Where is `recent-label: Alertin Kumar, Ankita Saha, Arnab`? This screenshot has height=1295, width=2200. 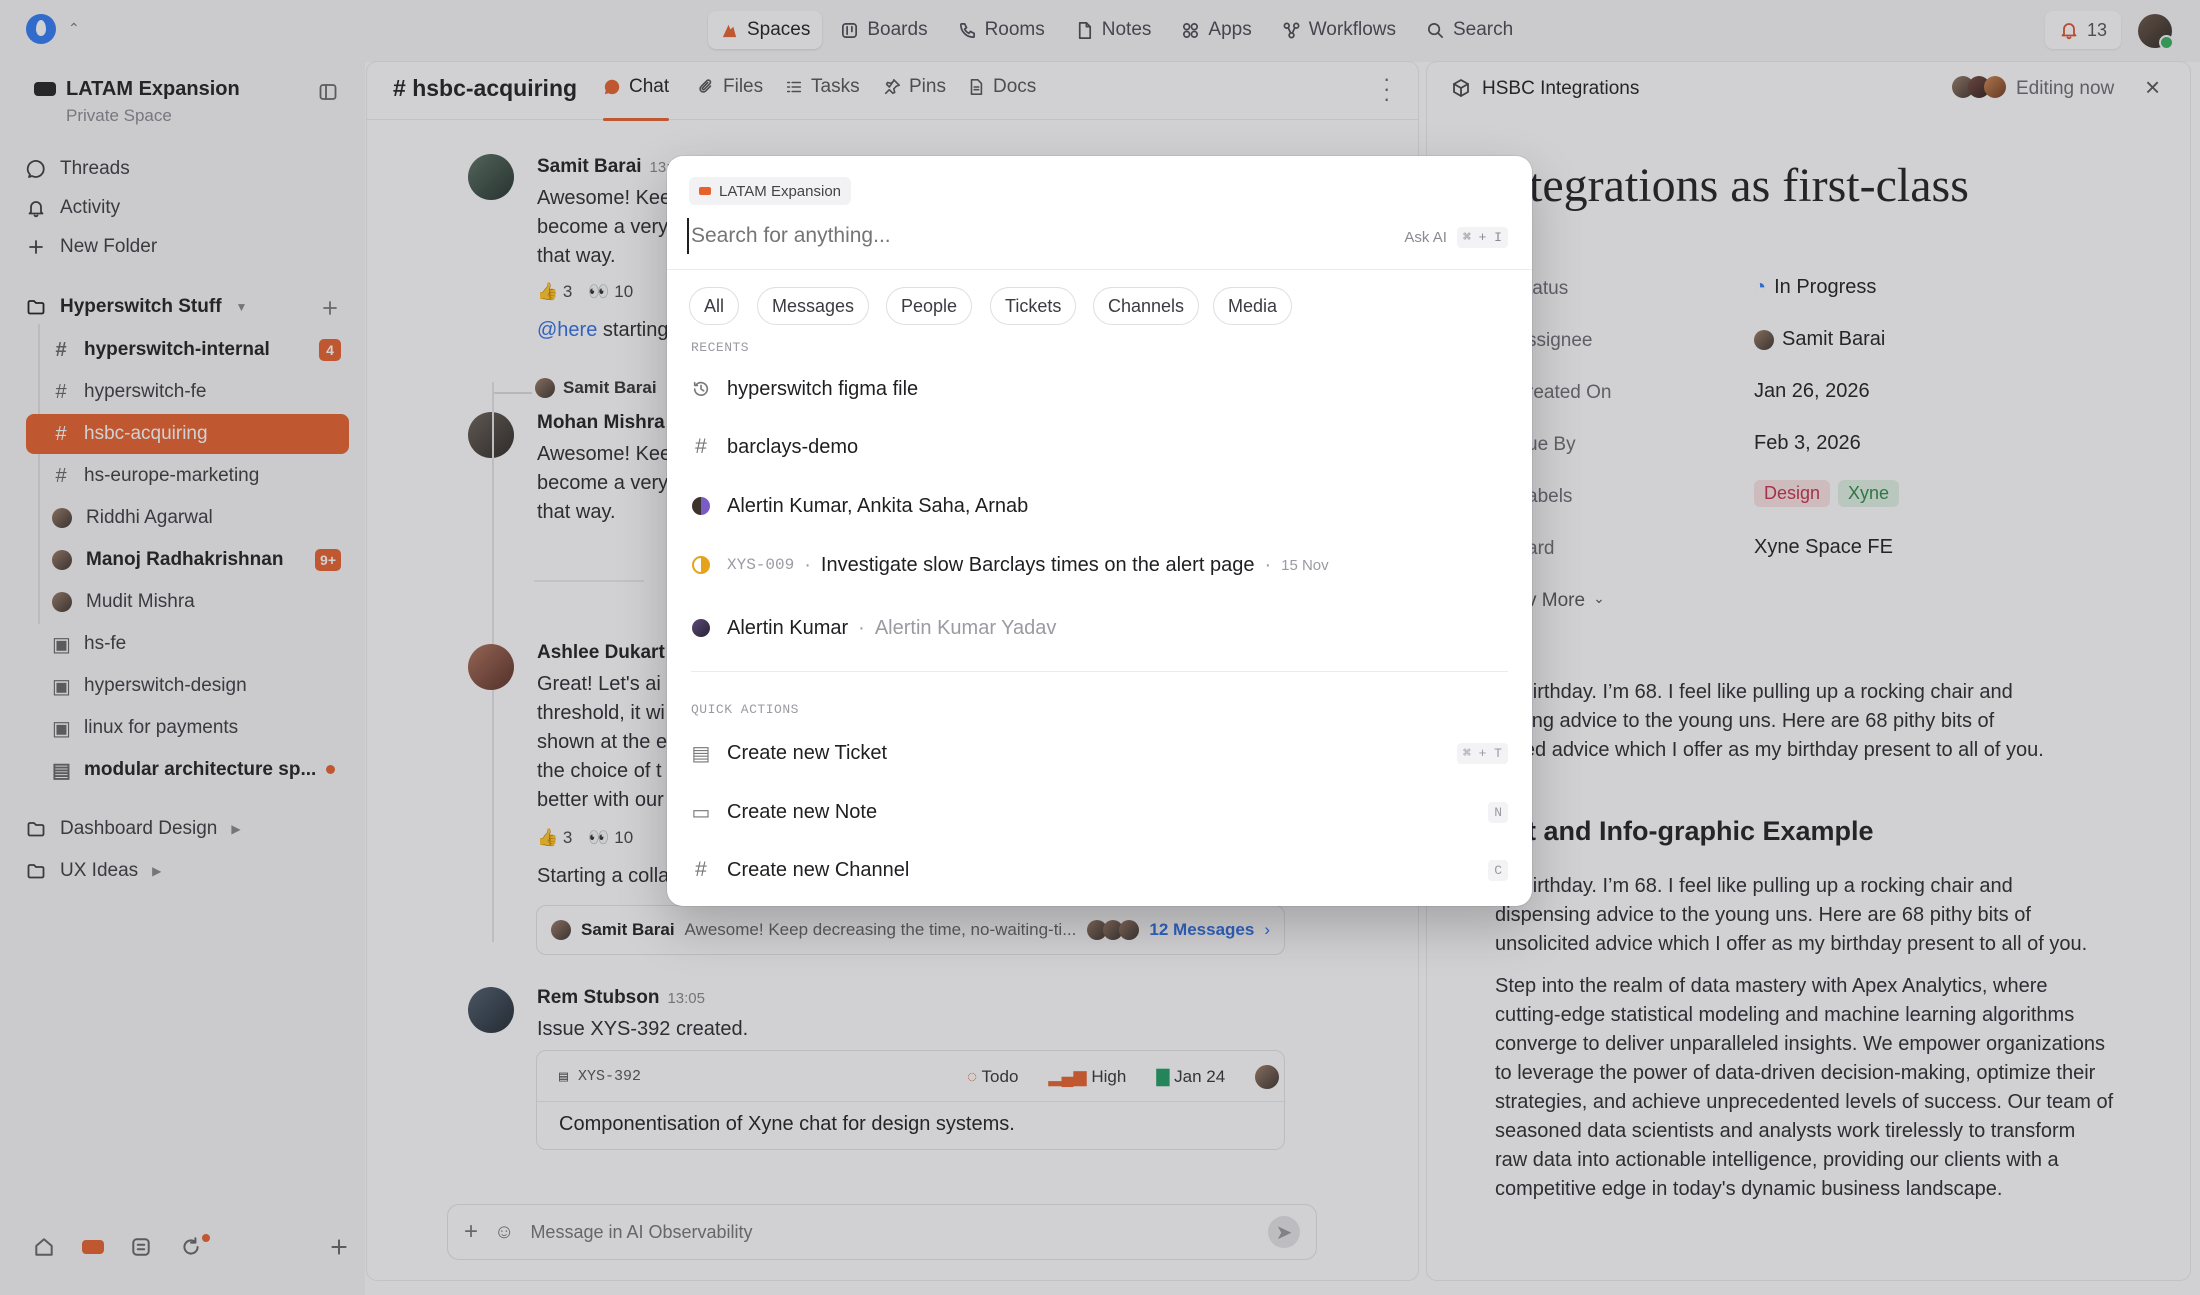
recent-label: Alertin Kumar, Ankita Saha, Arnab is located at coordinates (878, 505).